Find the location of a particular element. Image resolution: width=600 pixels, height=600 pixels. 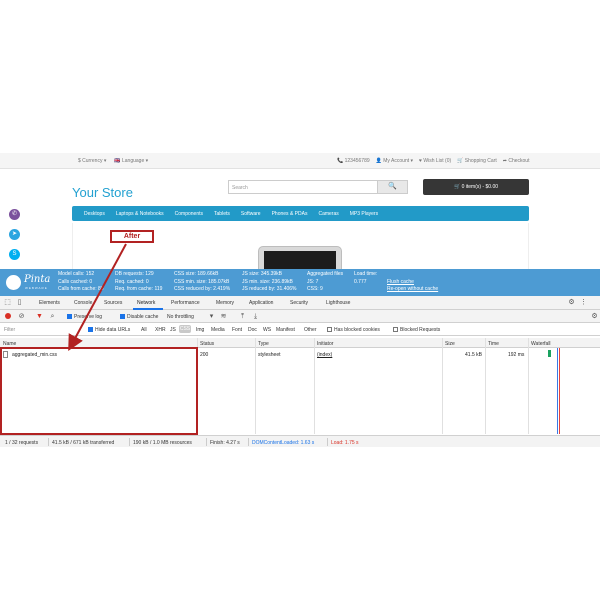

nav-item-tablets: Tablets is located at coordinates (222, 214).